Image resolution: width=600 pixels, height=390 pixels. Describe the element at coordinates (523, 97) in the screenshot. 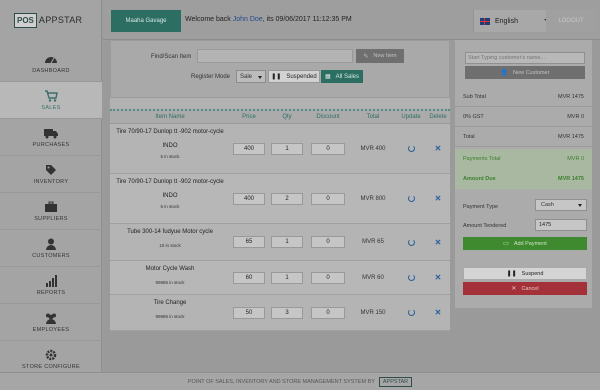

I see `sub-total-row: Sub Total MVR 1475` at that location.